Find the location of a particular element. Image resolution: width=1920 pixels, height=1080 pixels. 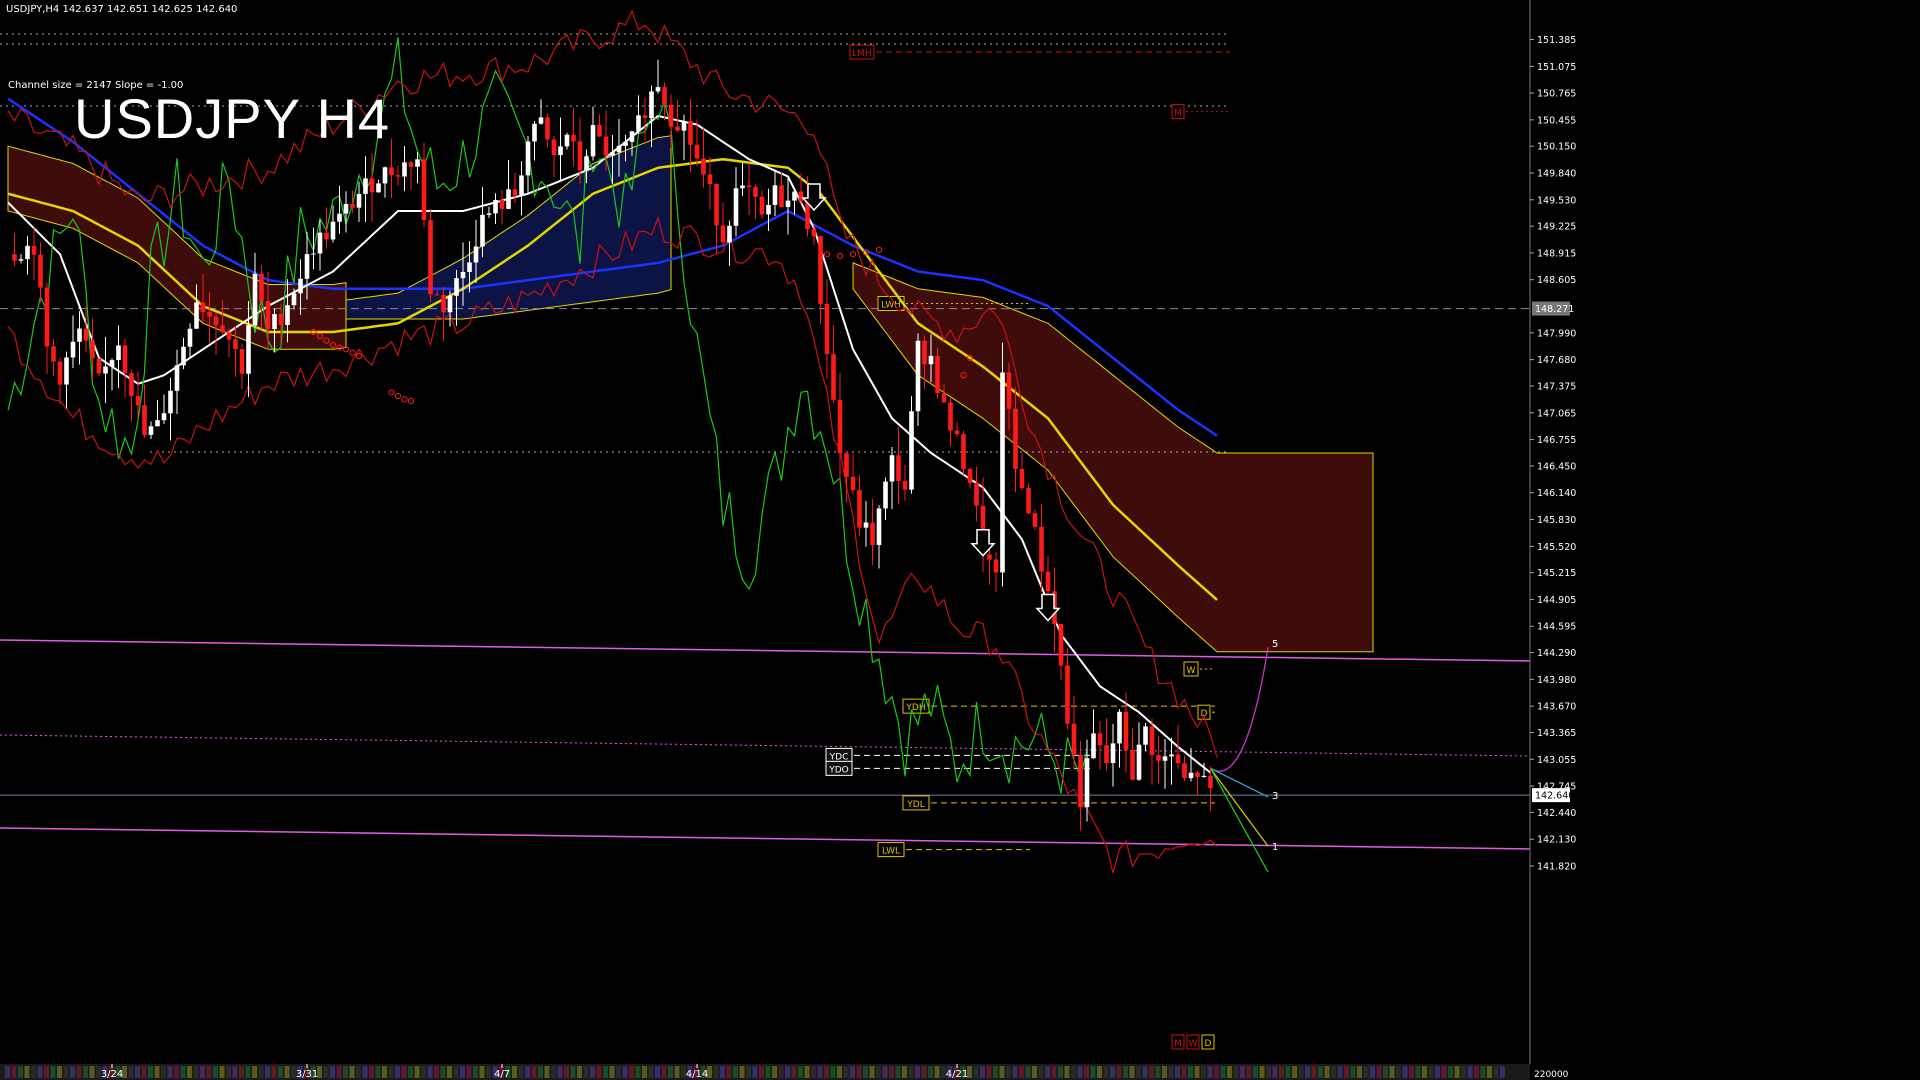

time-tick-label: 4/21 is located at coordinates (957, 1074).